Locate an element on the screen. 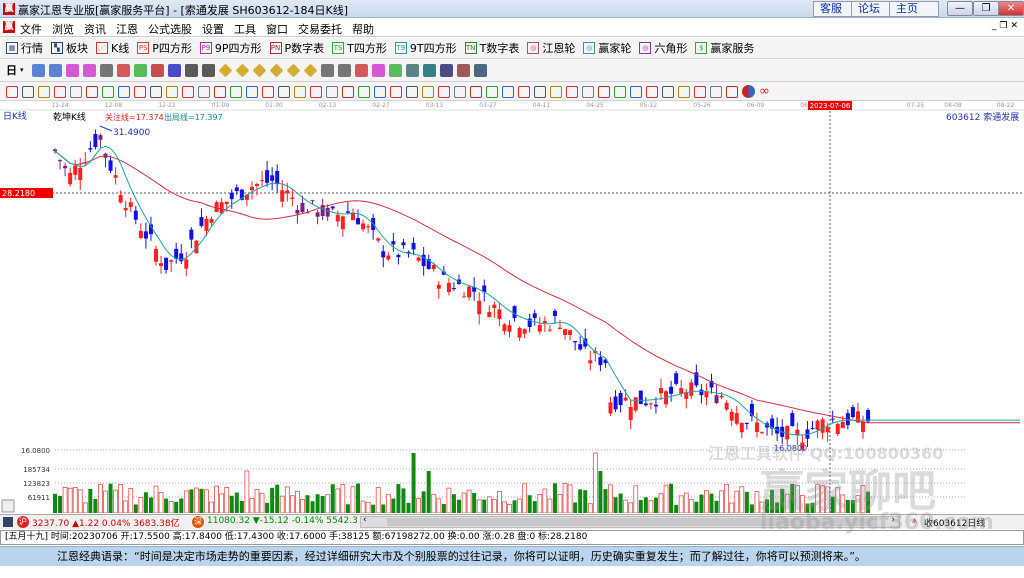 This screenshot has height=578, width=1024. toolbar-item-4: P9 9P四方形 is located at coordinates (230, 48).